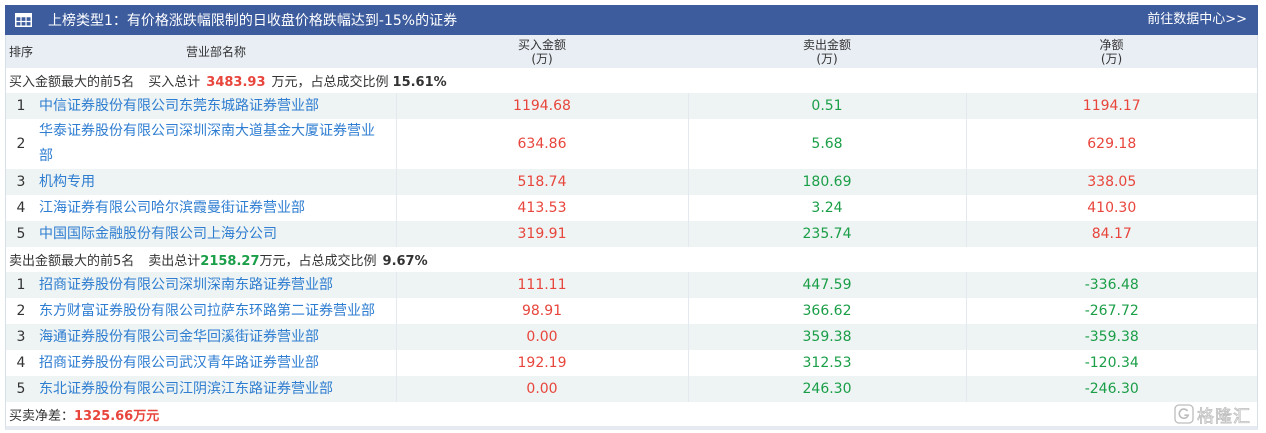  What do you see at coordinates (631, 20) in the screenshot?
I see `panel-header: 上榜类型1：有价格涨跌幅限制的日收盘价格跌幅达到-15%的证券 前往数据中心>>` at bounding box center [631, 20].